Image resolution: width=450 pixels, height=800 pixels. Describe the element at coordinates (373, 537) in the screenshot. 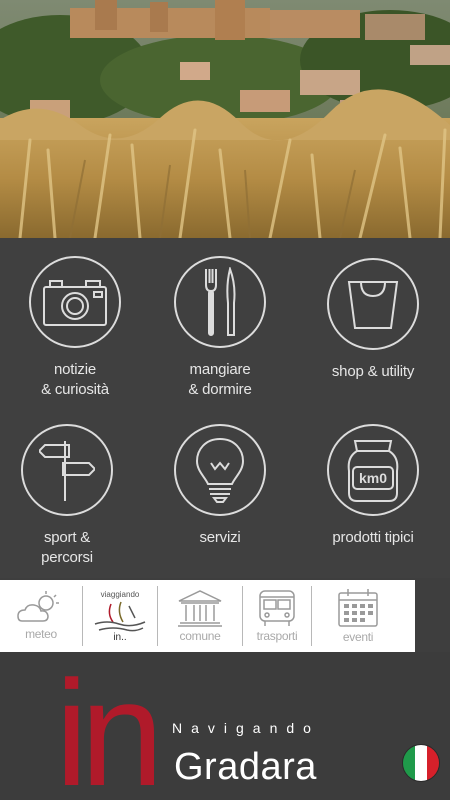

I see `menu-item-label: prodotti tipici` at that location.